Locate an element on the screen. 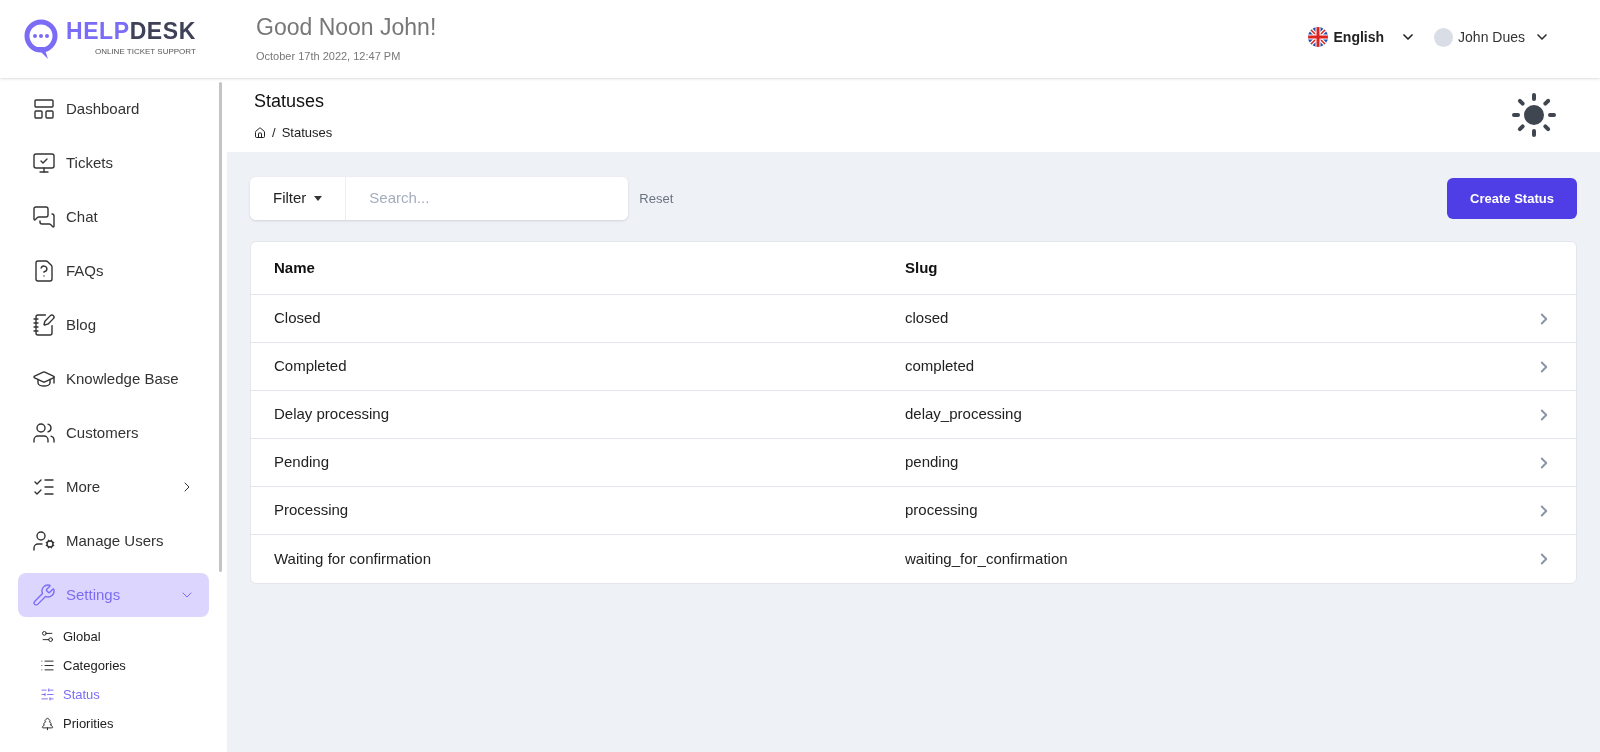 The height and width of the screenshot is (752, 1600). breadcrumb-item: Statuses is located at coordinates (307, 132).